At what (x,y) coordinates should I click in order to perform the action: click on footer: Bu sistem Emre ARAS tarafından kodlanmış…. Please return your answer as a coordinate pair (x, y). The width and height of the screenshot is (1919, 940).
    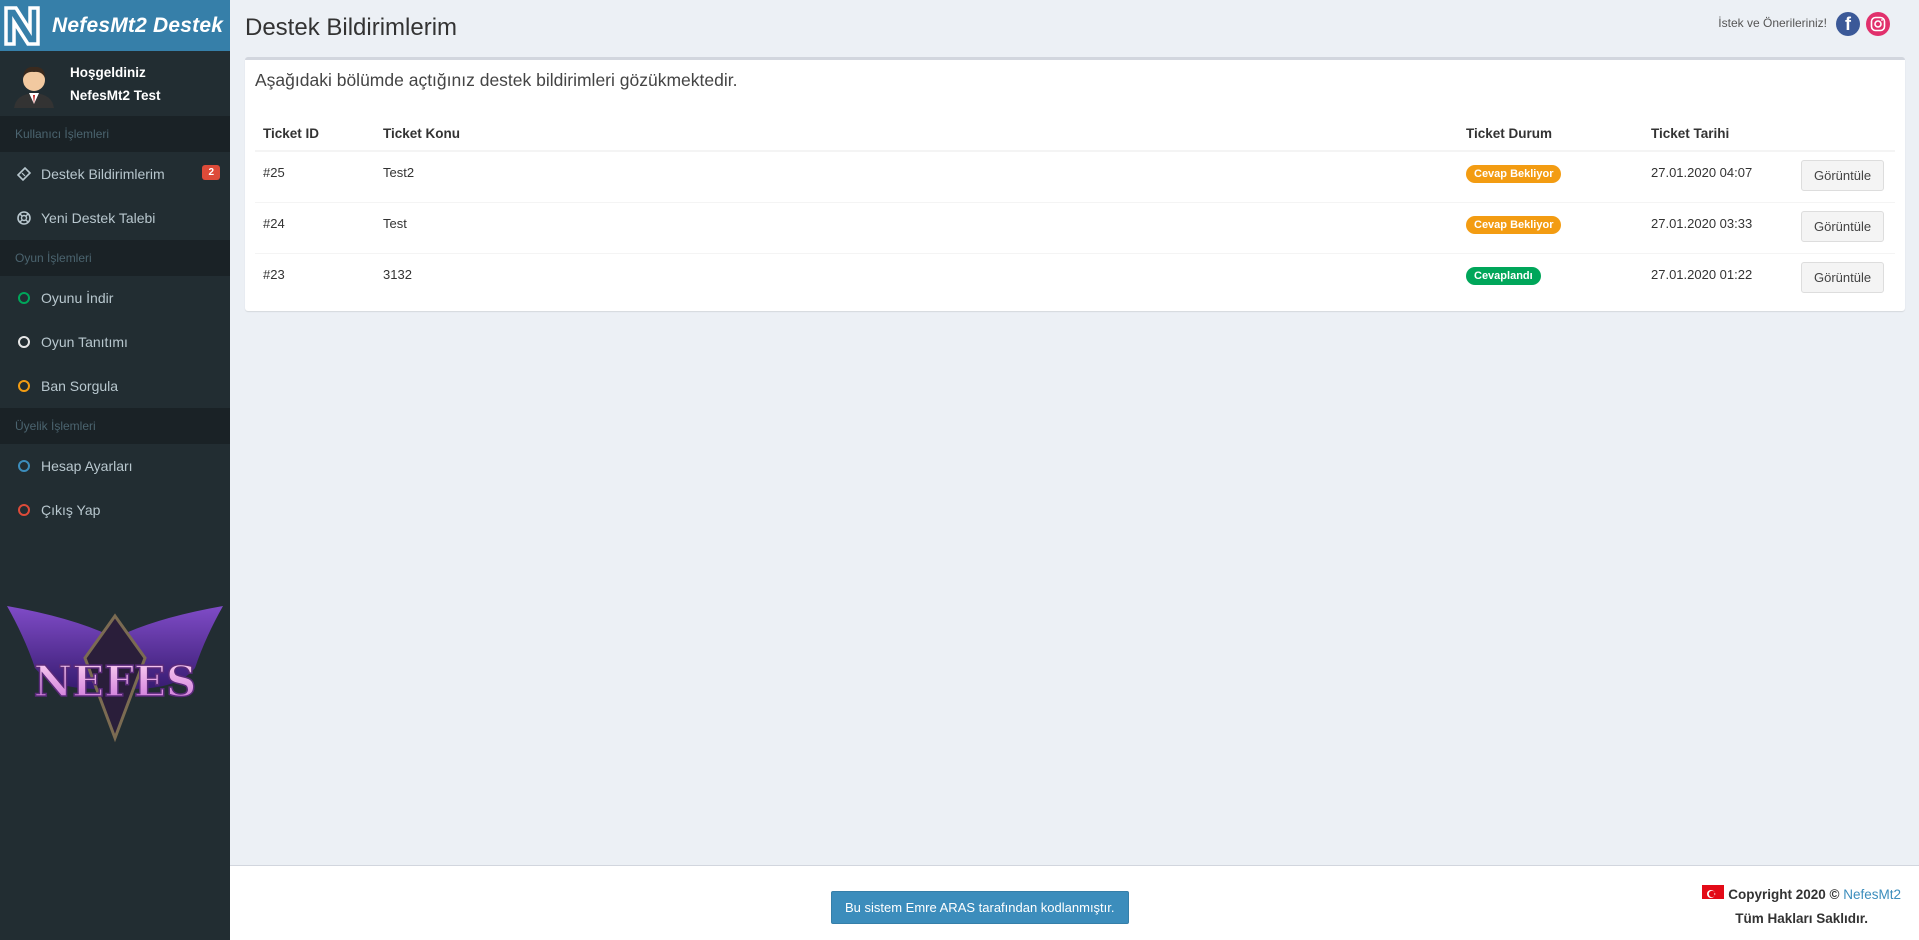
    Looking at the image, I should click on (1074, 902).